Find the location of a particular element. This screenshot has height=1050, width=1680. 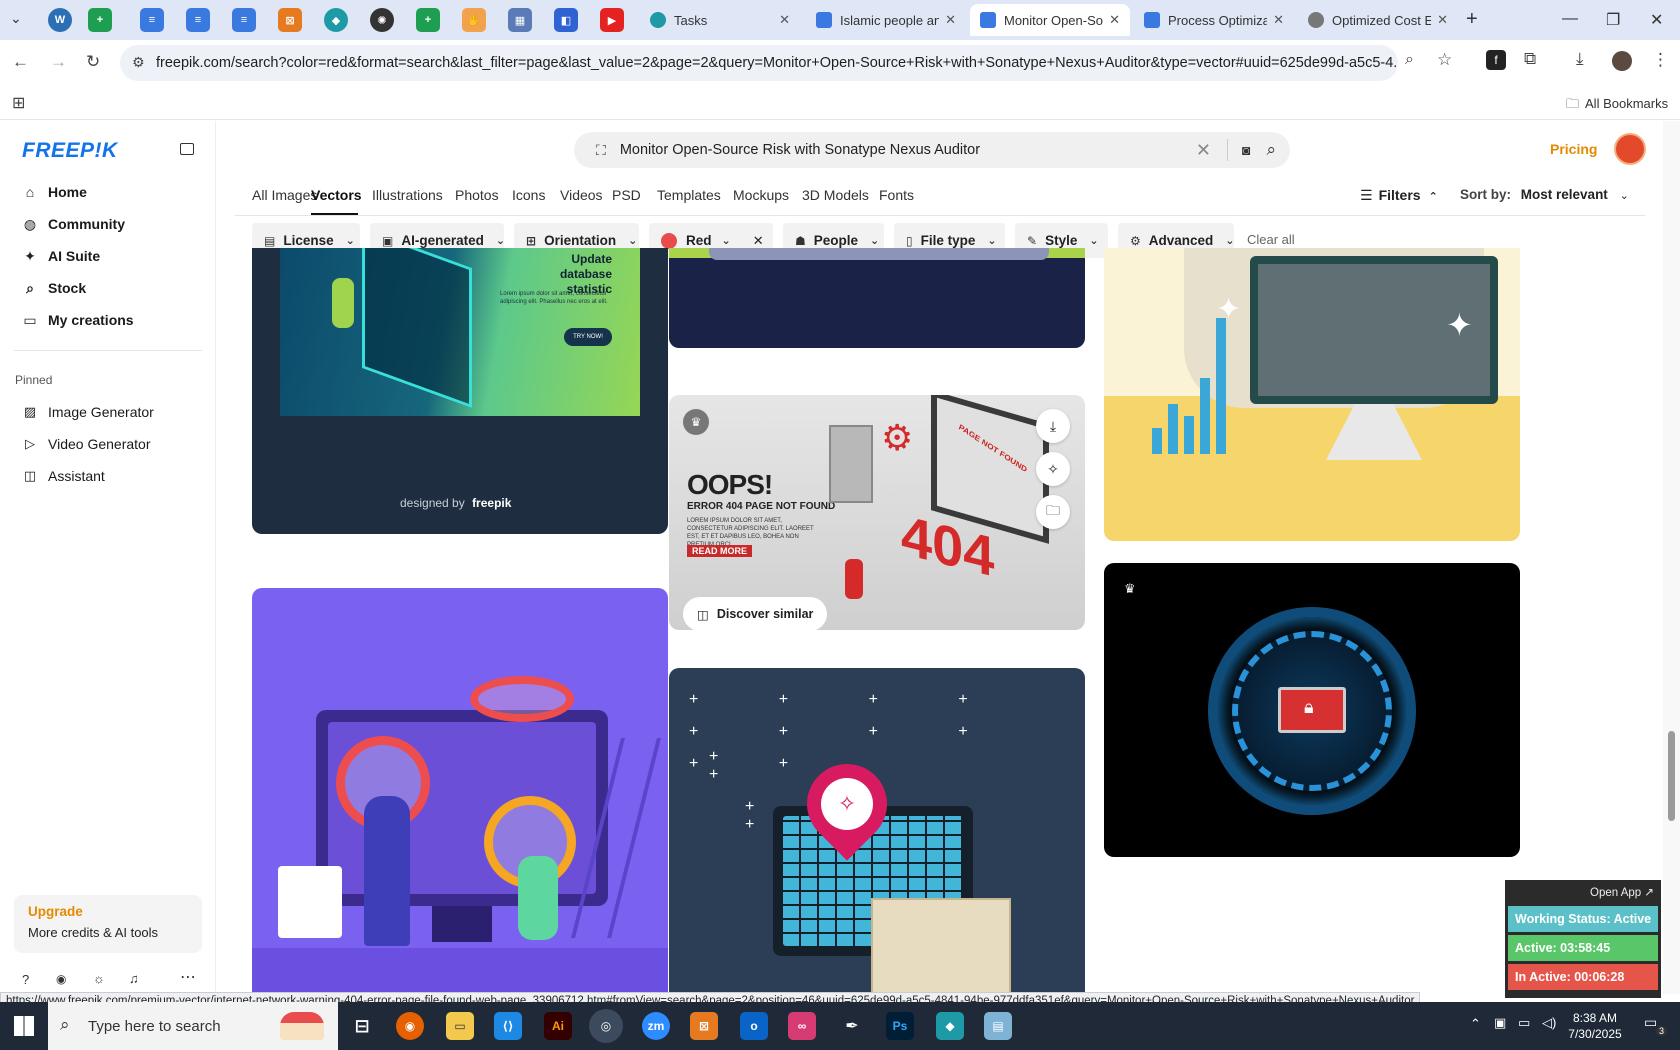

ai-variation-icon: ✧ is located at coordinates (1053, 469).